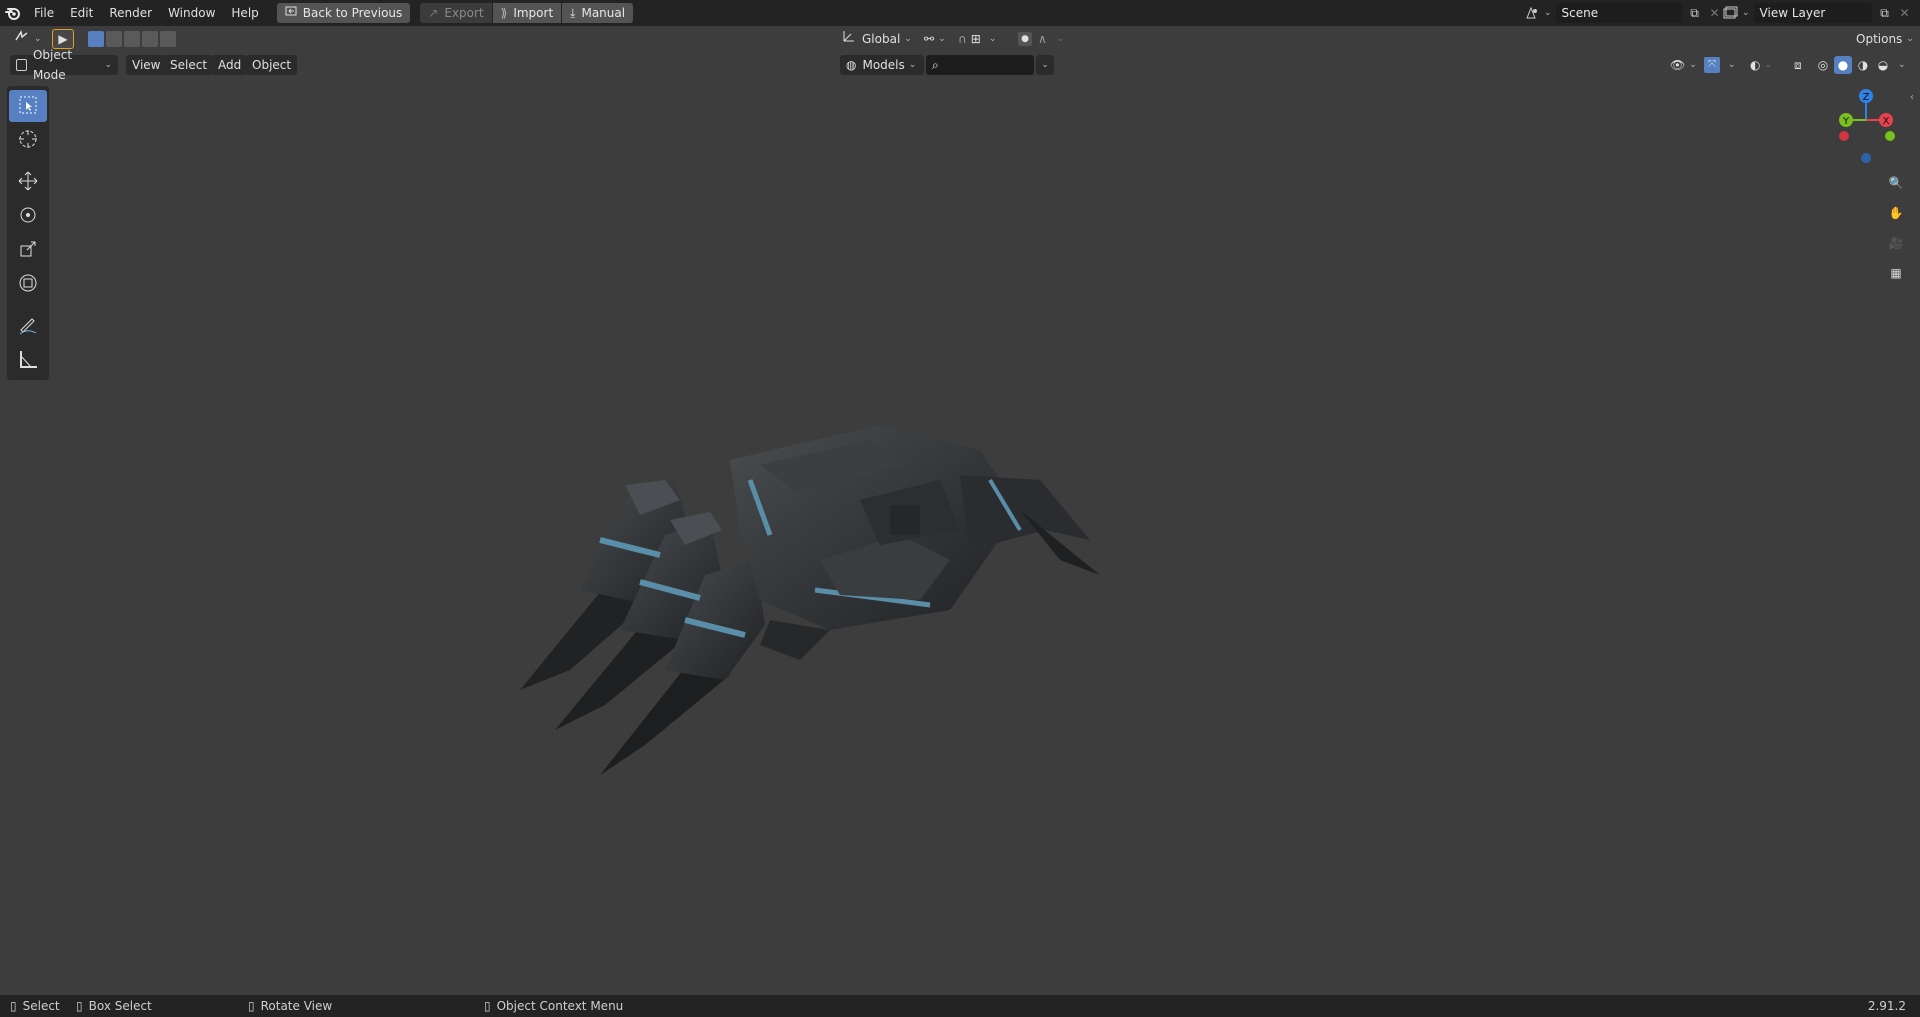  I want to click on gizmo-toggle-group: ⤧ ⌄, so click(1720, 65).